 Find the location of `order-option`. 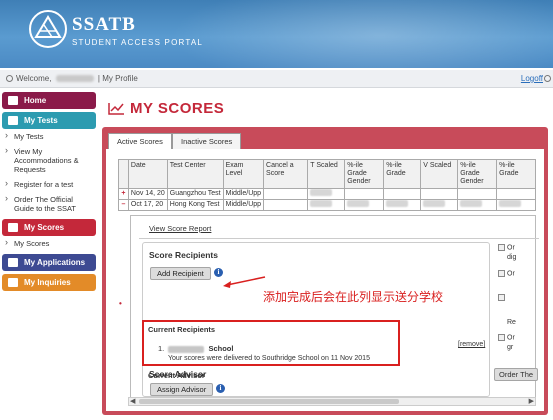

order-option is located at coordinates (502, 297).